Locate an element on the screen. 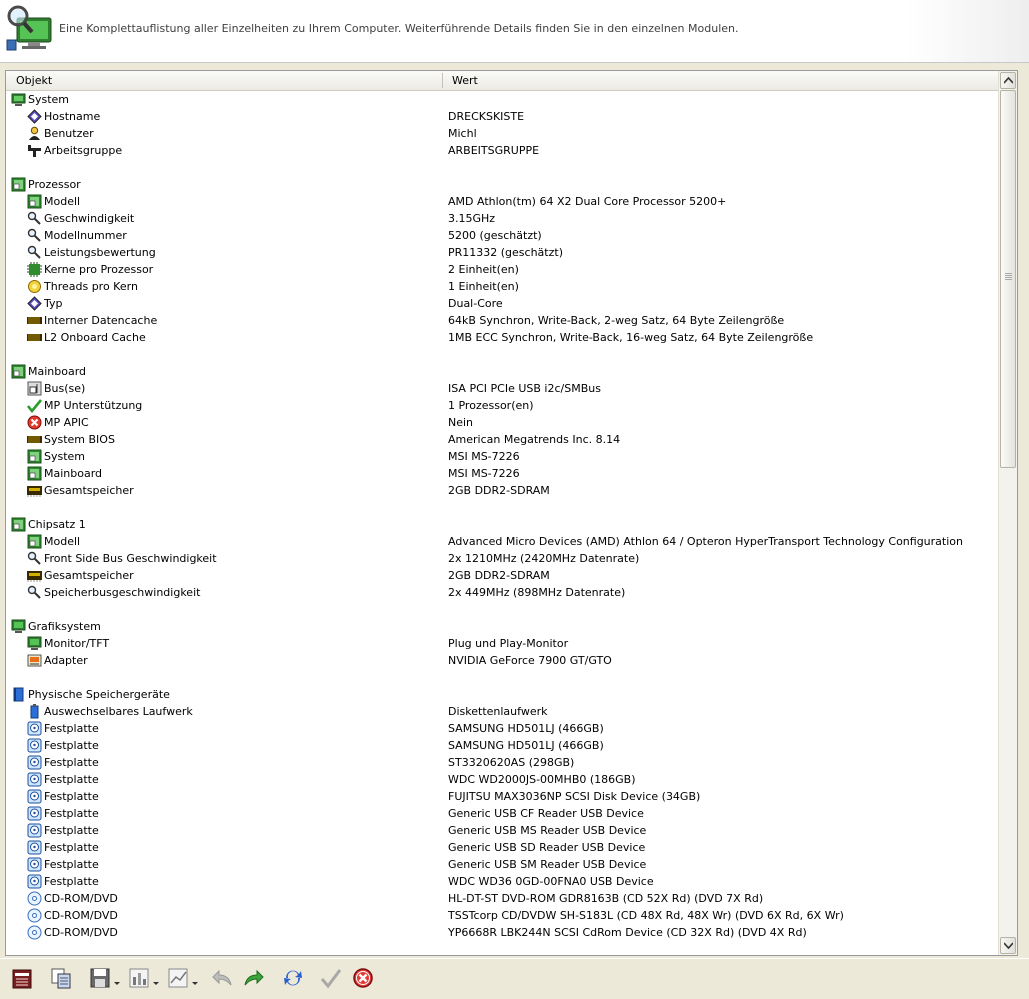 The height and width of the screenshot is (999, 1029). ok-button is located at coordinates (331, 978).